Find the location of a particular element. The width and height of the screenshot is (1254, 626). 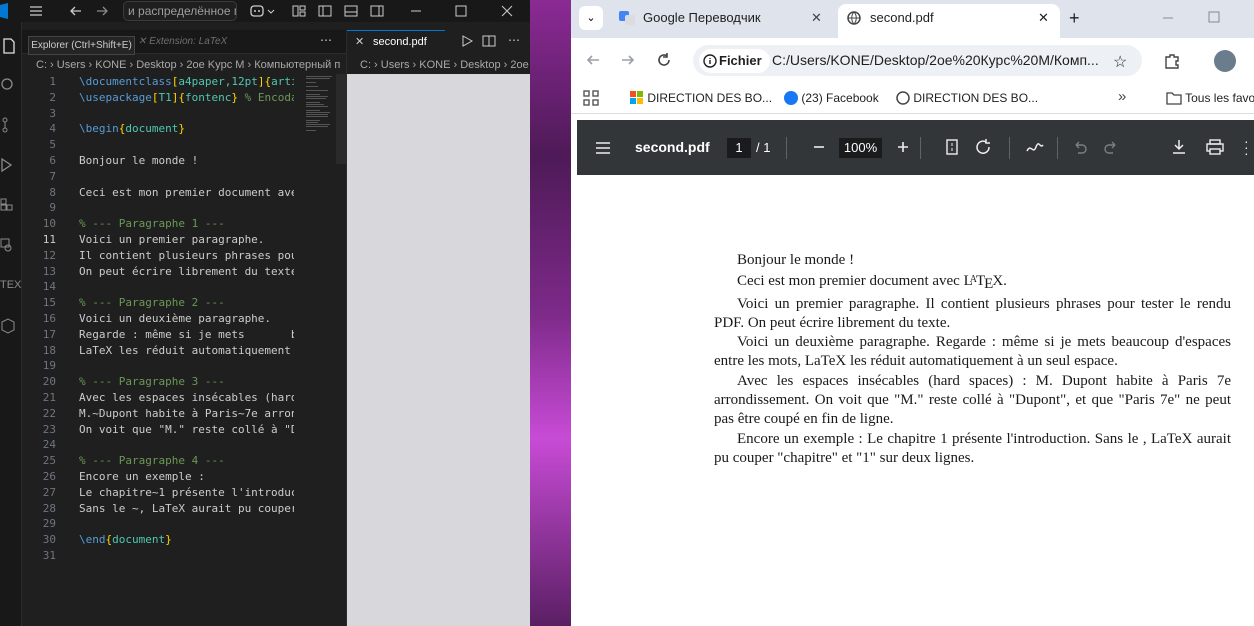

fit-page-icon is located at coordinates (952, 147).